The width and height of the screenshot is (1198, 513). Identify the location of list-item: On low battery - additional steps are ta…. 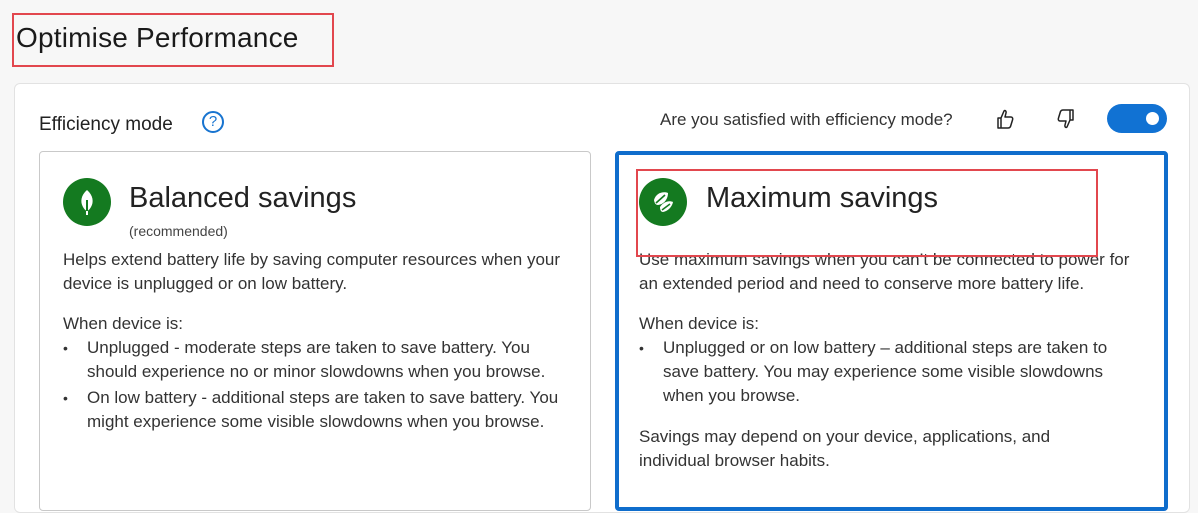
(313, 410).